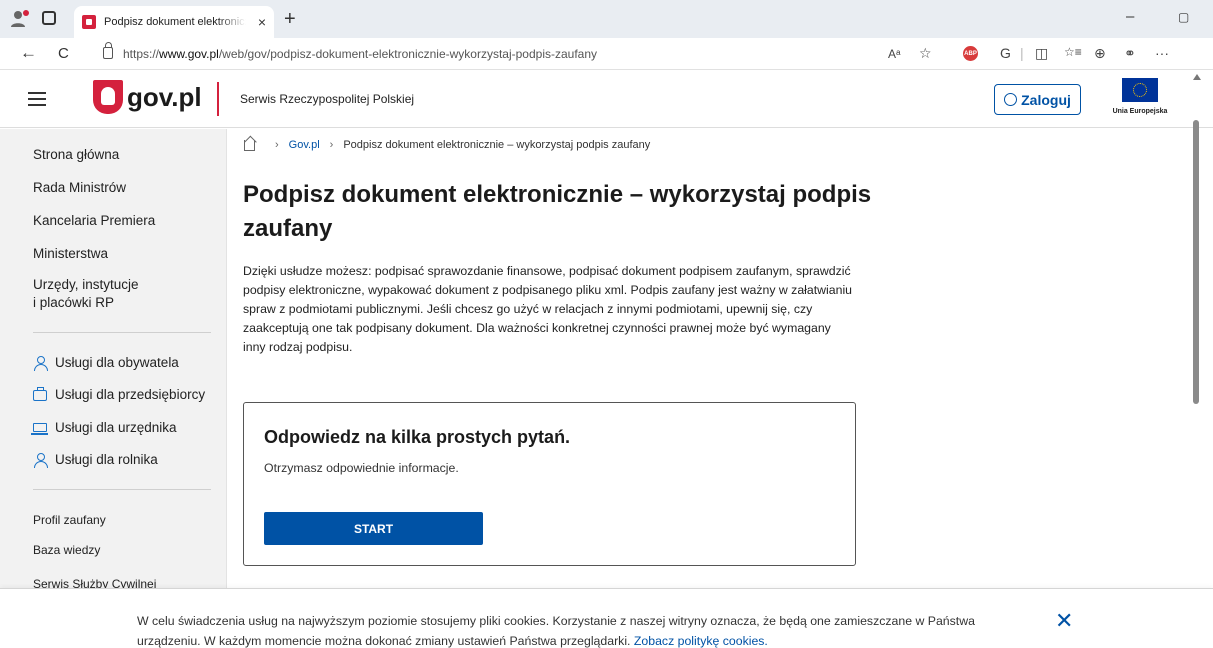 The height and width of the screenshot is (648, 1213). I want to click on gov-logo: gov.pl, so click(147, 97).